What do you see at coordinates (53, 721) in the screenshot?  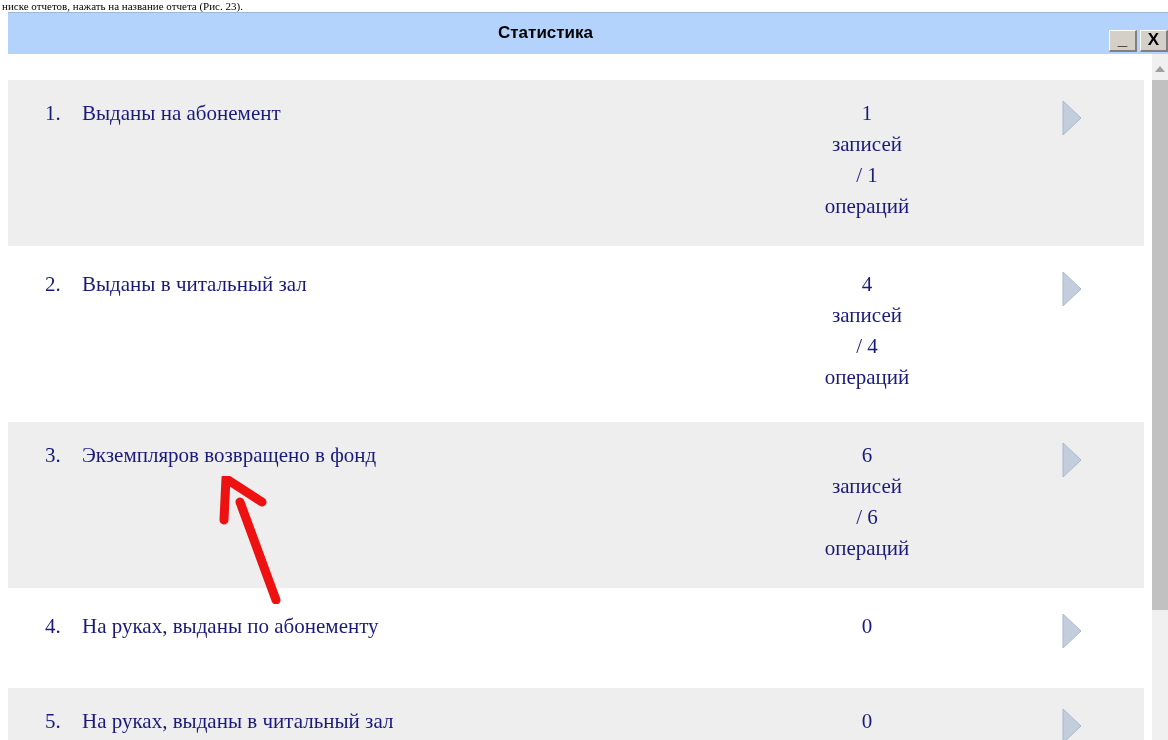 I see `report-number: 5.` at bounding box center [53, 721].